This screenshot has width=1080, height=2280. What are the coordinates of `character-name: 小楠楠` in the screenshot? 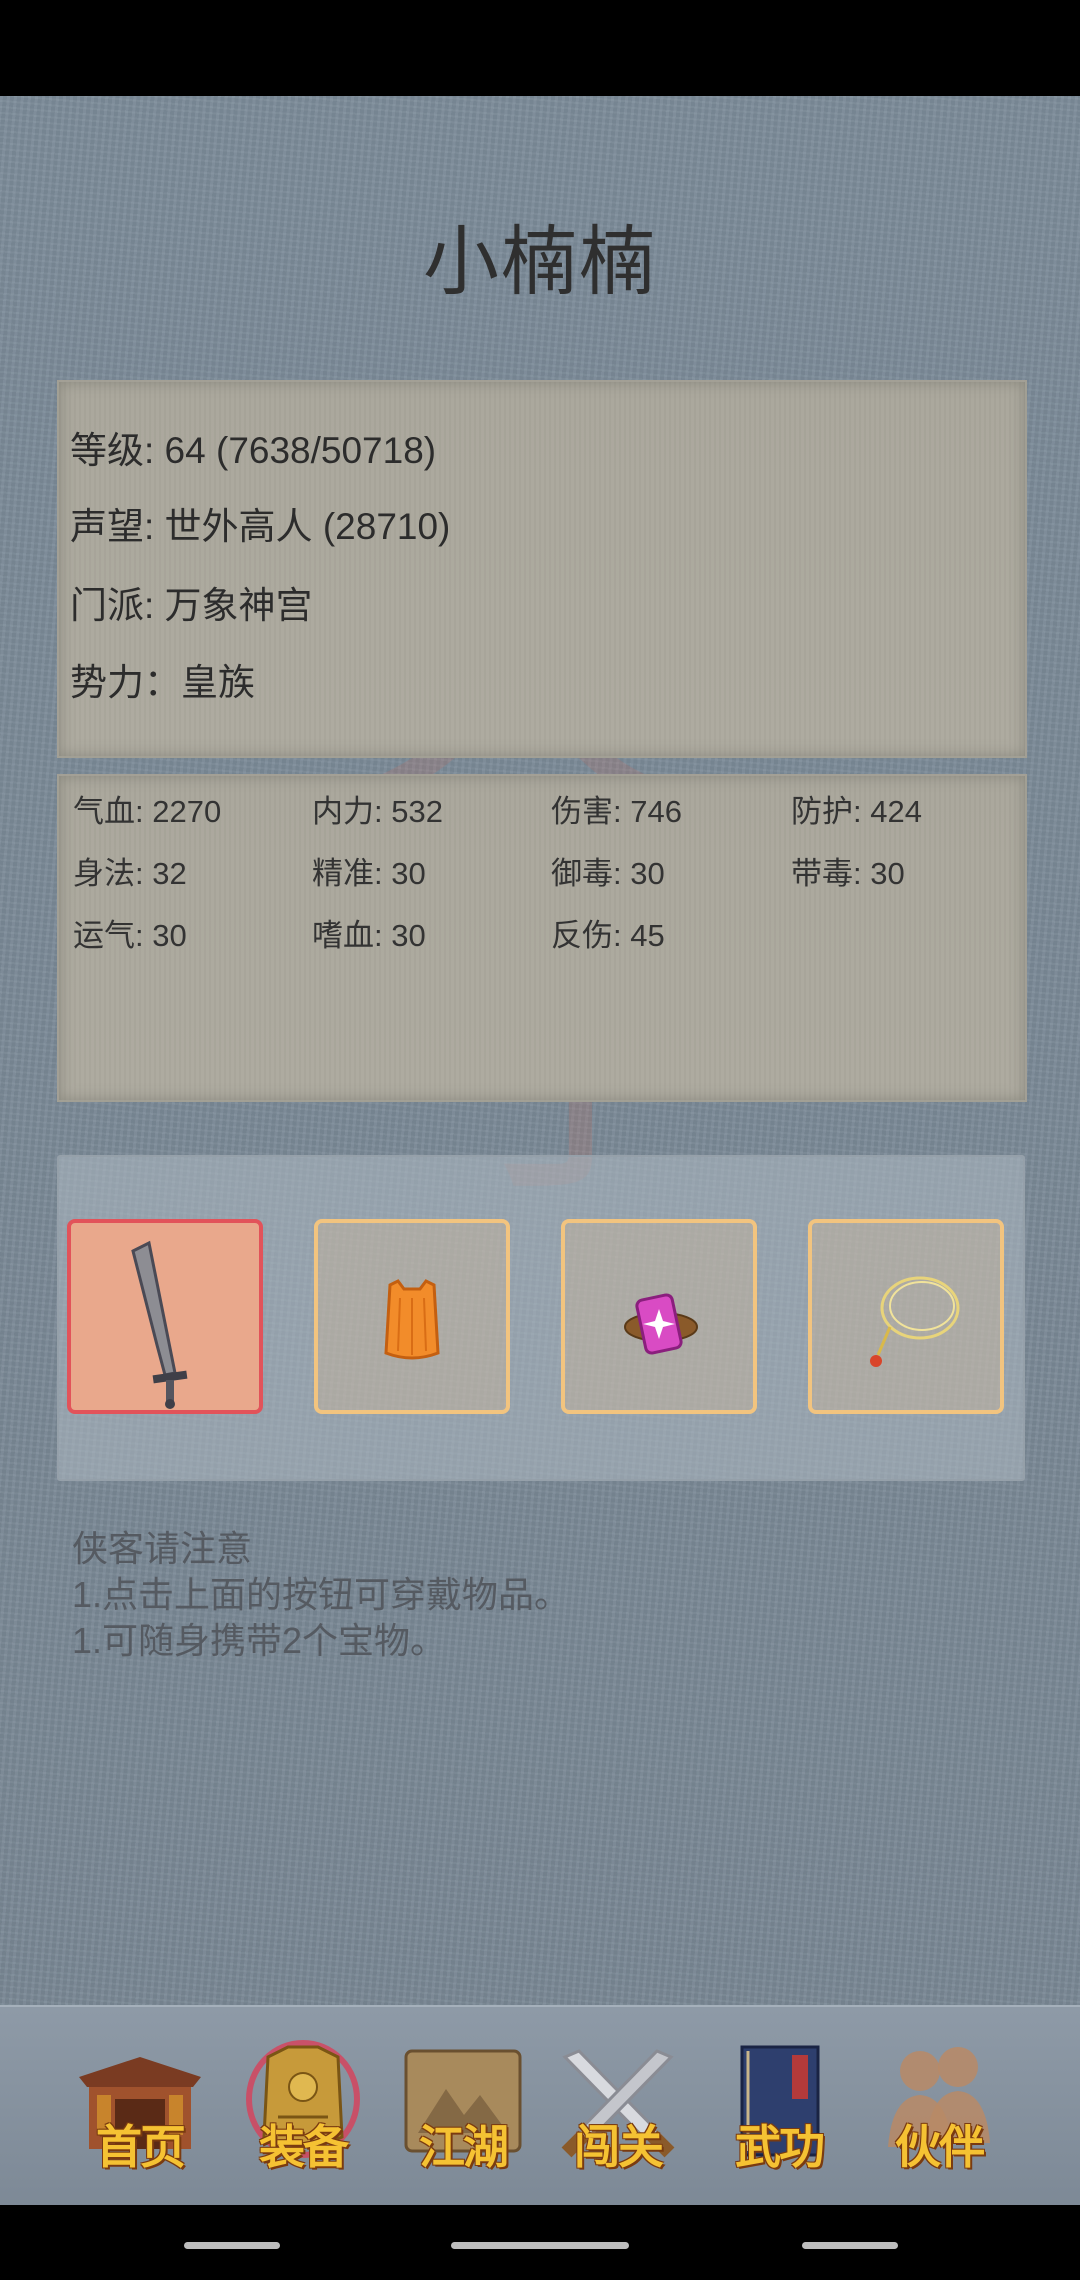 It's located at (540, 262).